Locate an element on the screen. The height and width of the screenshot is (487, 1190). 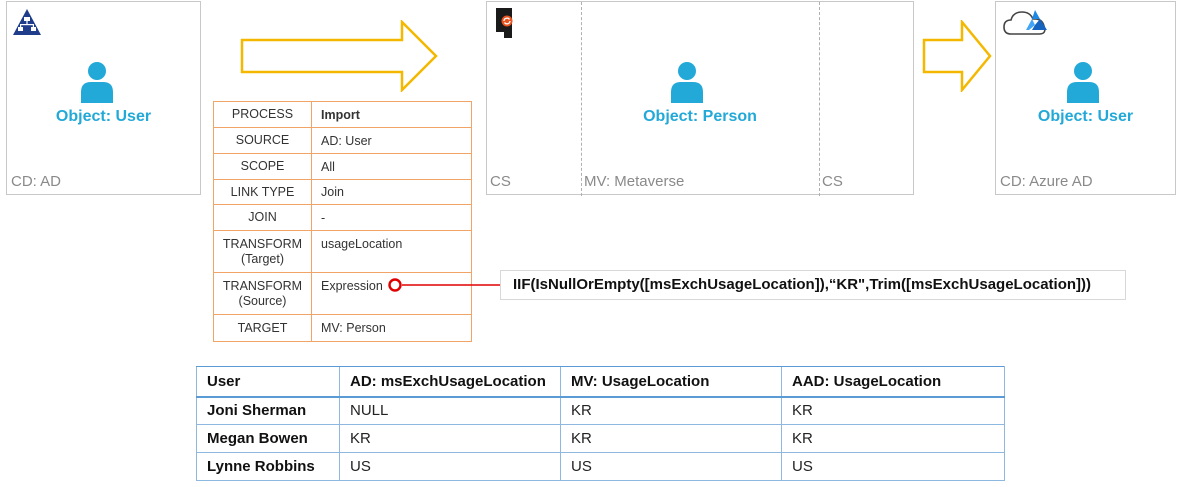
azure-cloud-icon is located at coordinates (1025, 22).